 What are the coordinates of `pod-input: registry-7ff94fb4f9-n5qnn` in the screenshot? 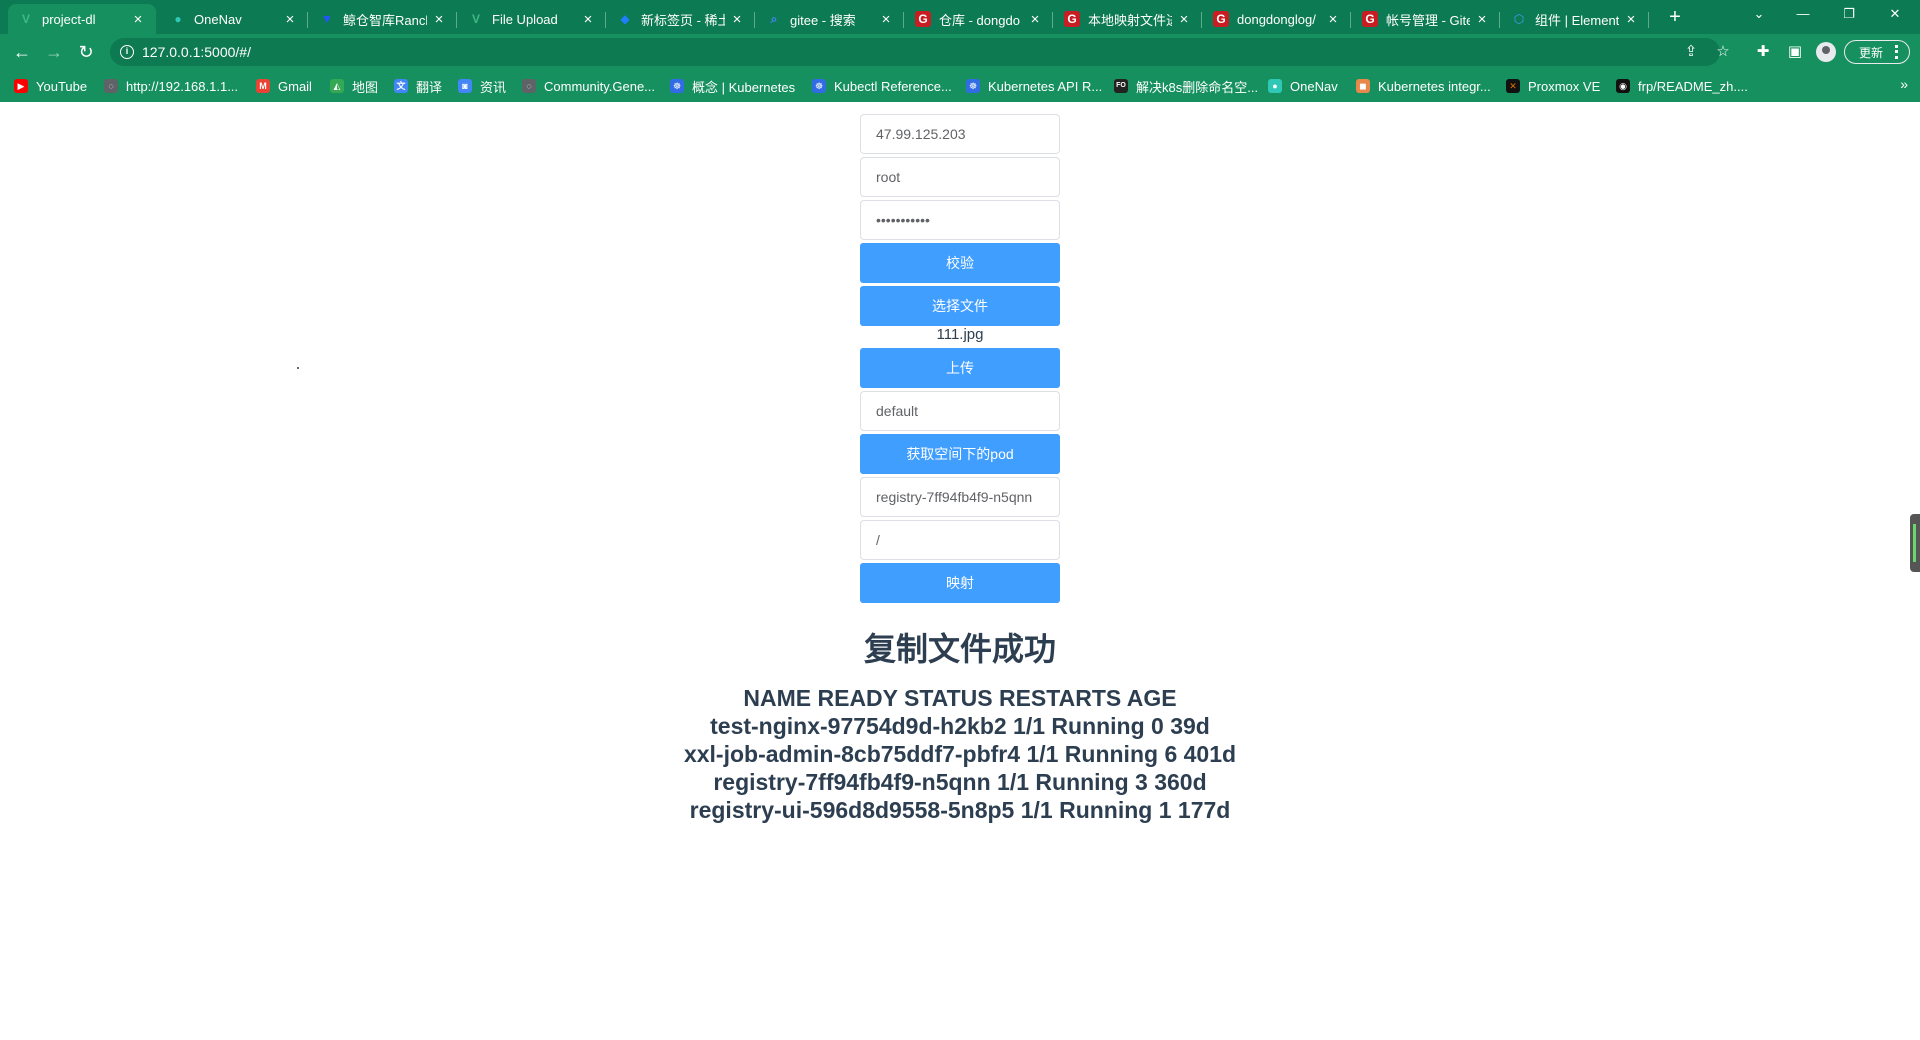 It's located at (960, 497).